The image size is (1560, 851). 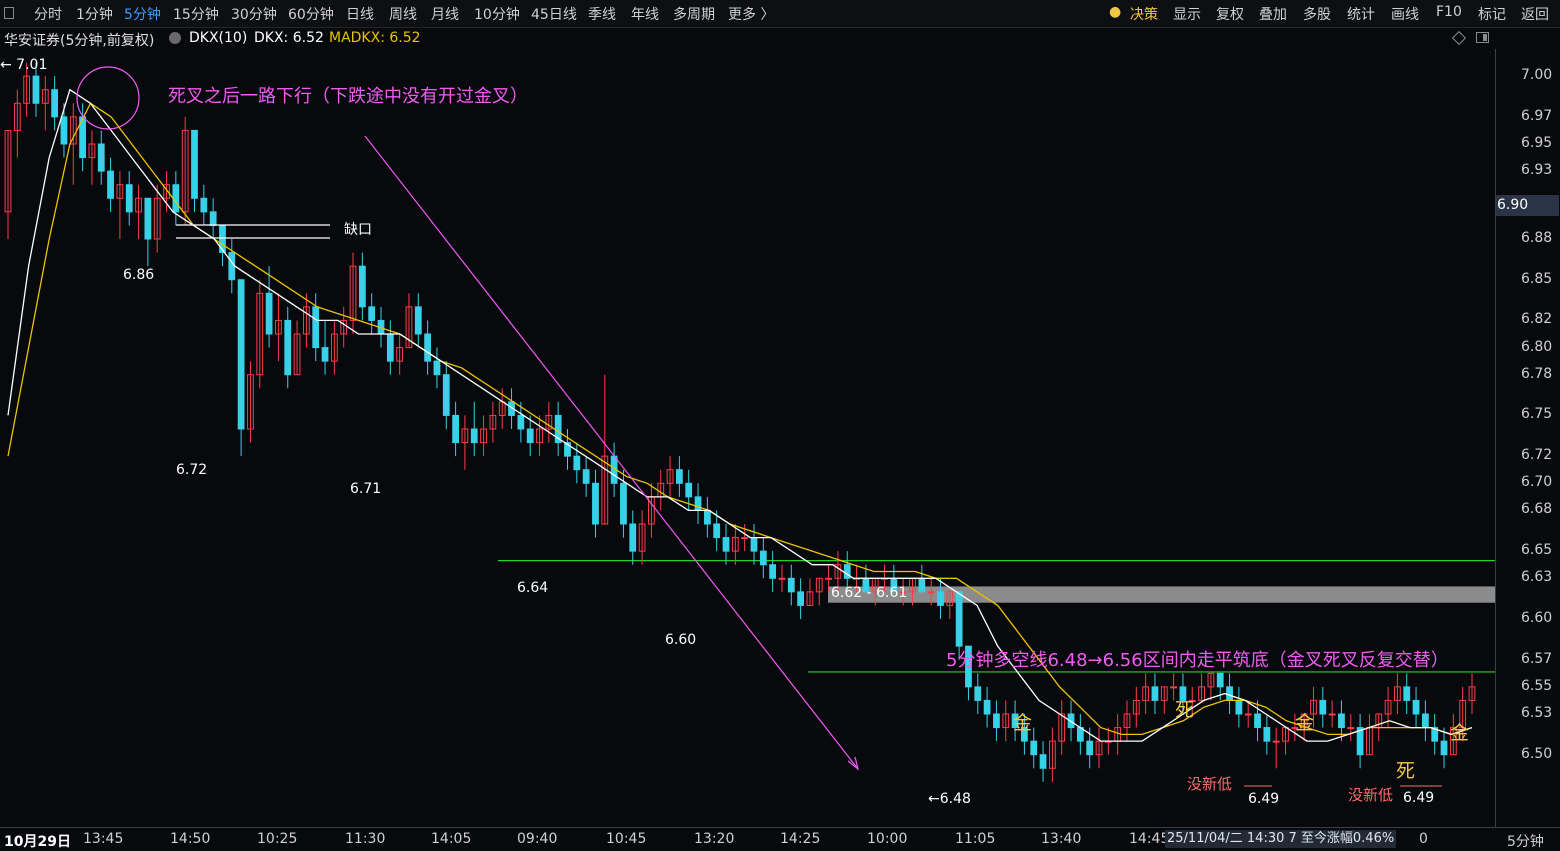 What do you see at coordinates (365, 489) in the screenshot?
I see `price-label: 6.71` at bounding box center [365, 489].